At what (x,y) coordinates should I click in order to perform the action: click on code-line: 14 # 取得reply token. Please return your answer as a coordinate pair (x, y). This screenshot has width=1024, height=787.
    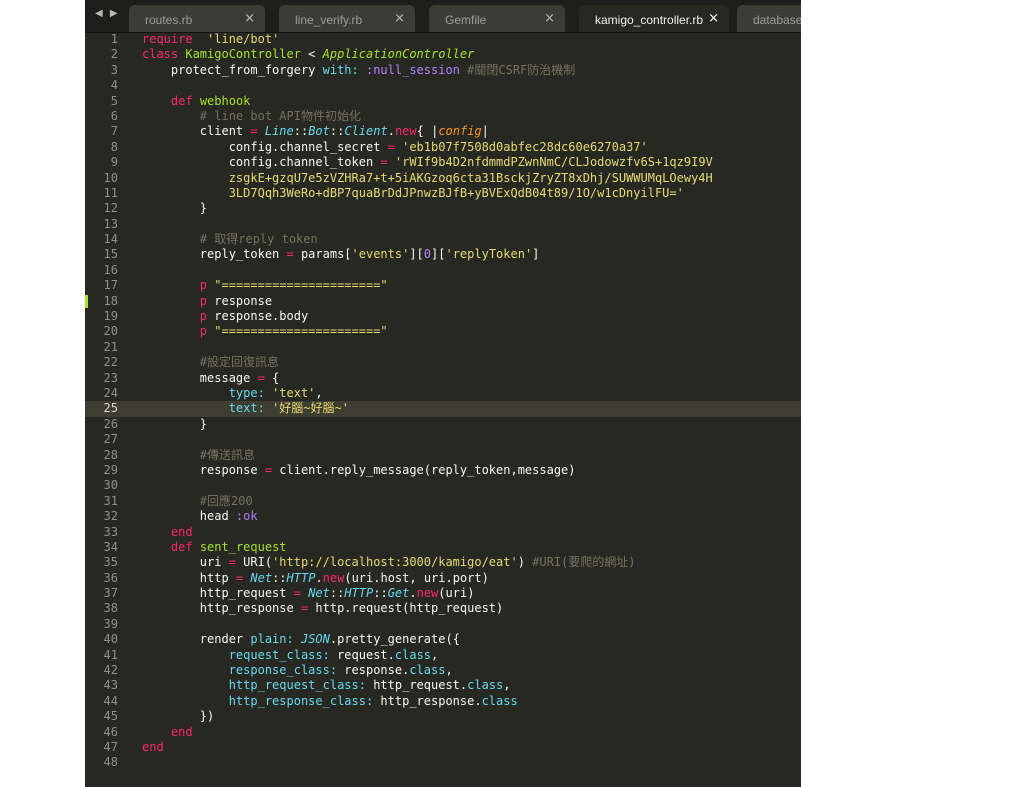
    Looking at the image, I should click on (443, 239).